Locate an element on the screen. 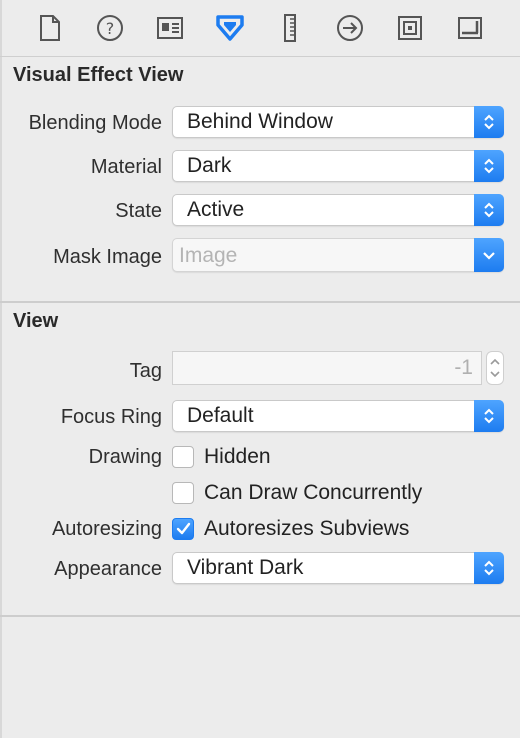 This screenshot has width=520, height=738. file-inspector-icon is located at coordinates (50, 28).